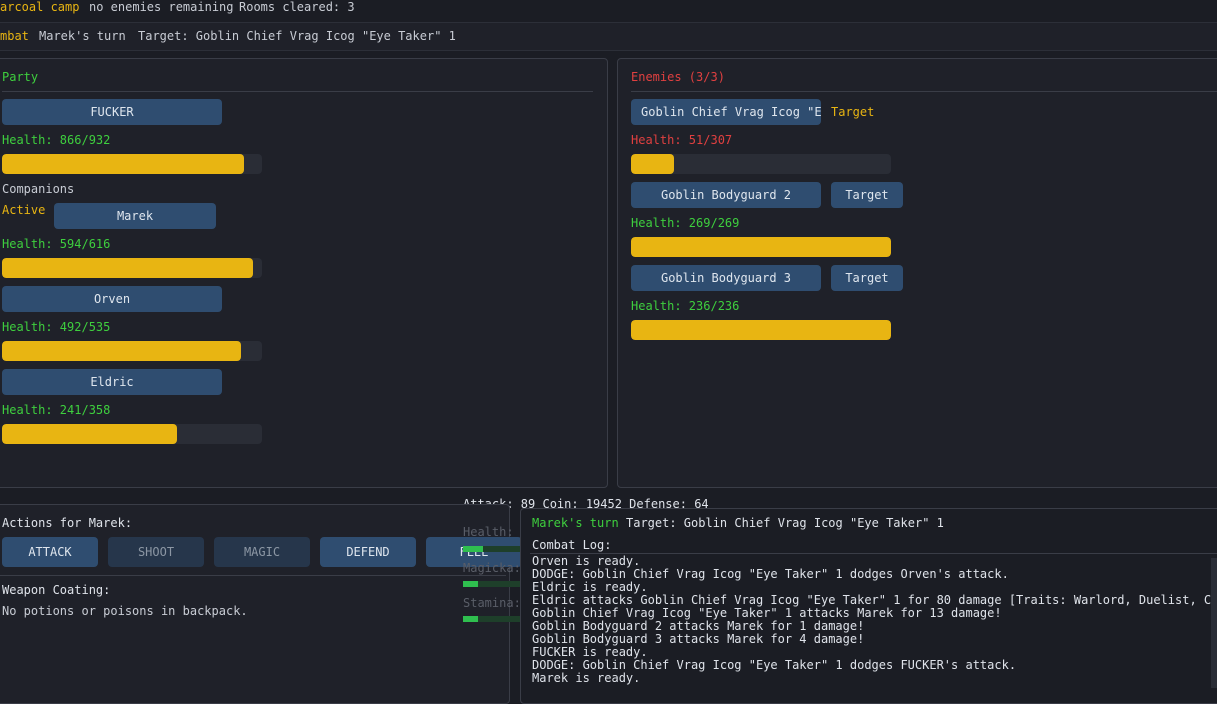  What do you see at coordinates (132, 164) in the screenshot?
I see `fucker-health-bar` at bounding box center [132, 164].